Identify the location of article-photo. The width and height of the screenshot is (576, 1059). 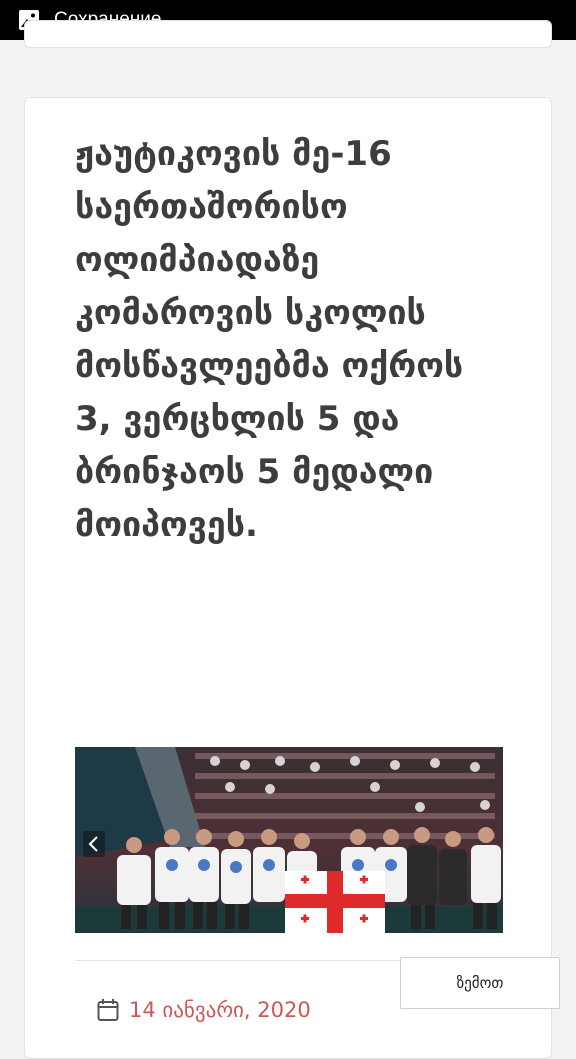
(289, 840).